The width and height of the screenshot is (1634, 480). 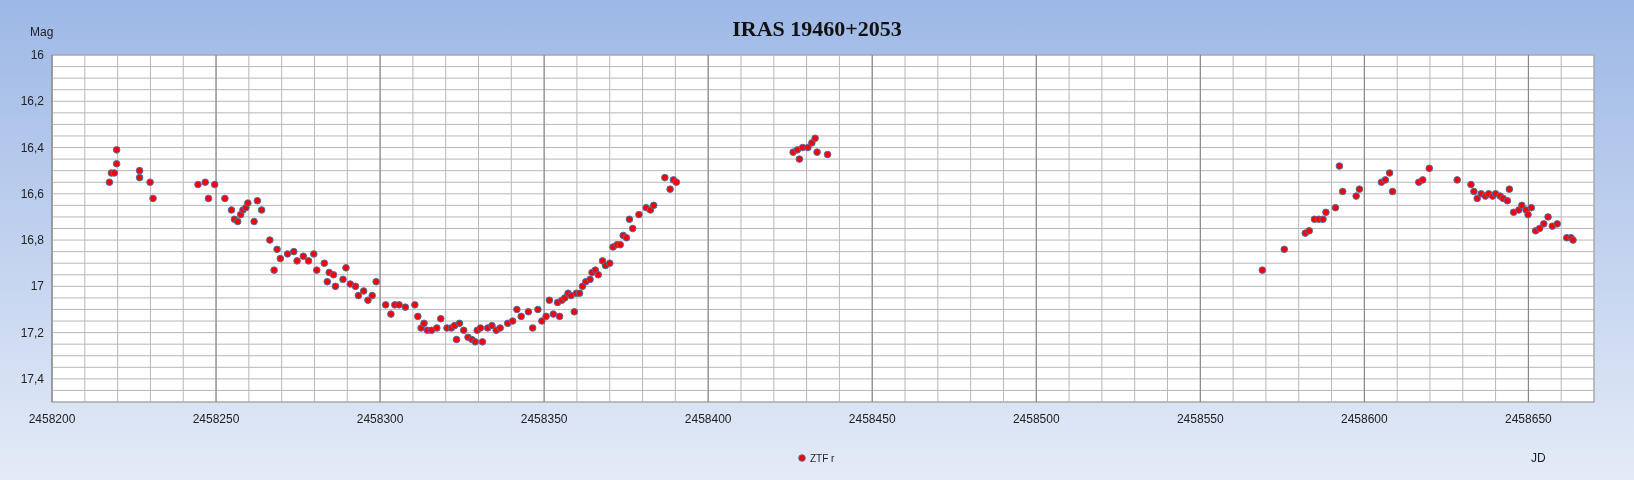 What do you see at coordinates (32, 101) in the screenshot?
I see `y-tick-label: 16,2` at bounding box center [32, 101].